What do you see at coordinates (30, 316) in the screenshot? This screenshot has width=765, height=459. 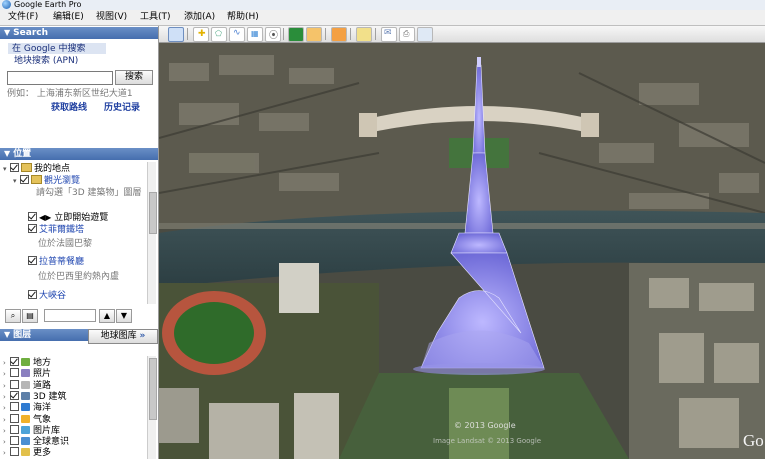 I see `panel-toggle-icon: ▤` at bounding box center [30, 316].